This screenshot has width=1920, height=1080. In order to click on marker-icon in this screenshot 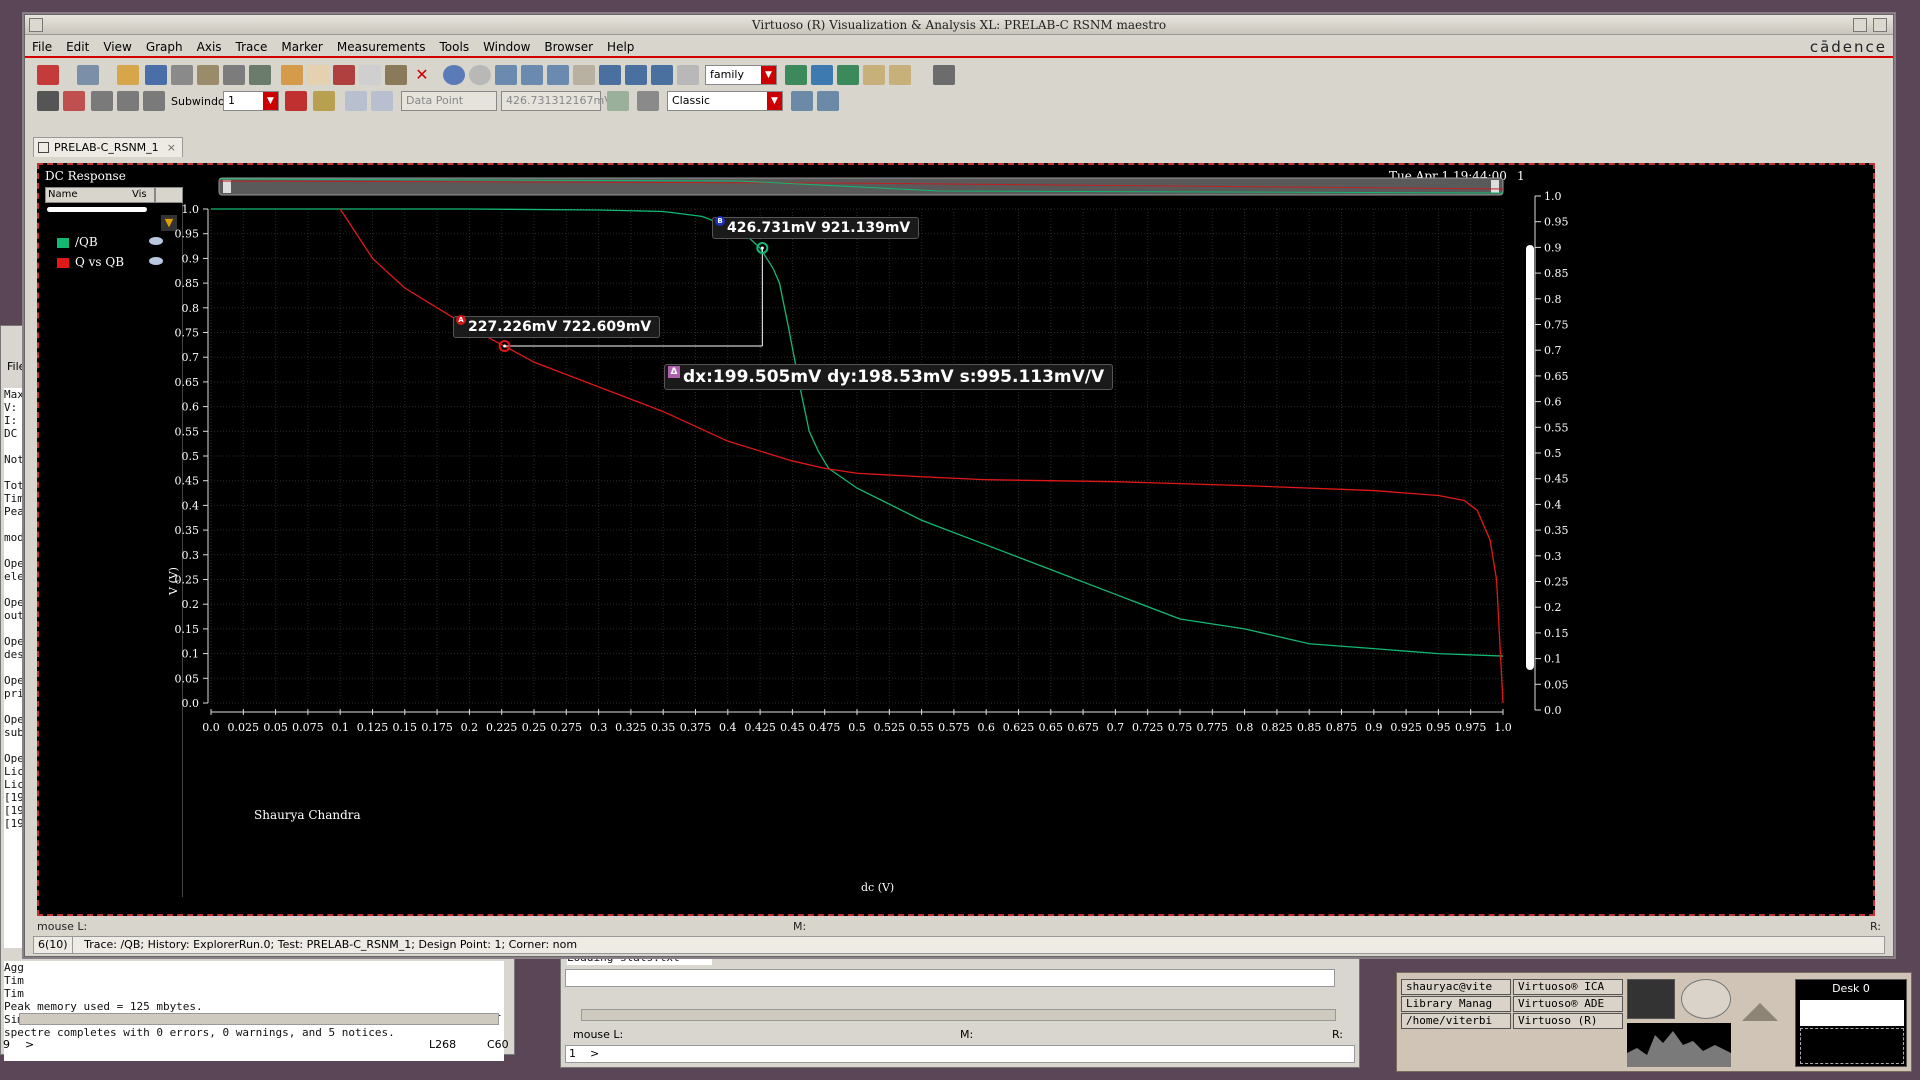, I will do `click(74, 101)`.